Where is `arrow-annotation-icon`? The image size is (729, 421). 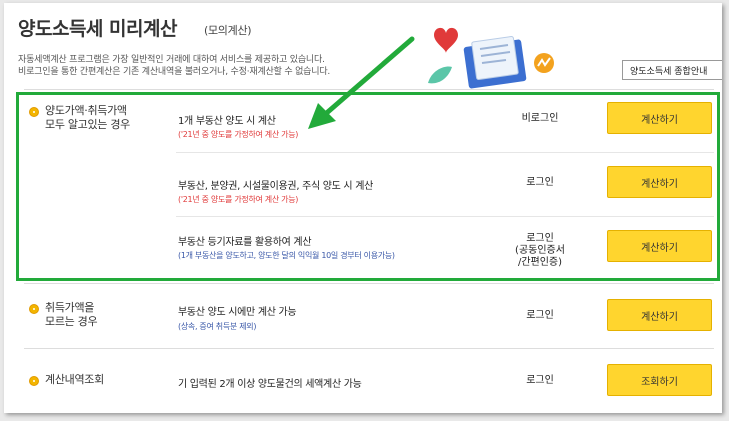 arrow-annotation-icon is located at coordinates (361, 82).